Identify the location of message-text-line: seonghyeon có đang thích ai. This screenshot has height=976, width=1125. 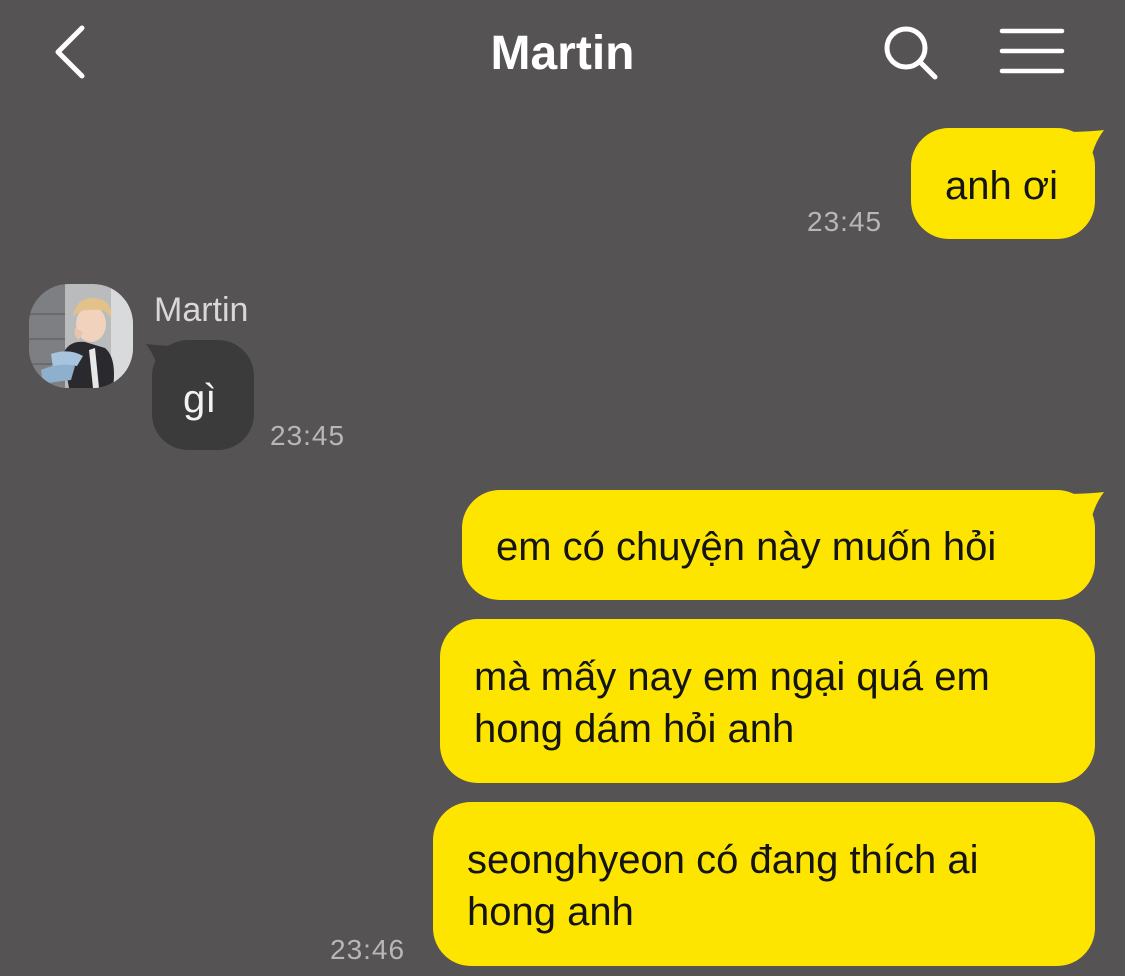
(723, 860).